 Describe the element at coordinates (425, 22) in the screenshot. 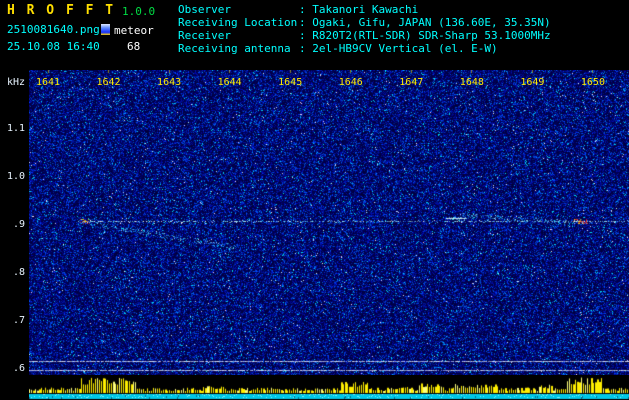

I see `info-value: : Ogaki, Gifu, JAPAN (136.60E, 35.35N)` at that location.